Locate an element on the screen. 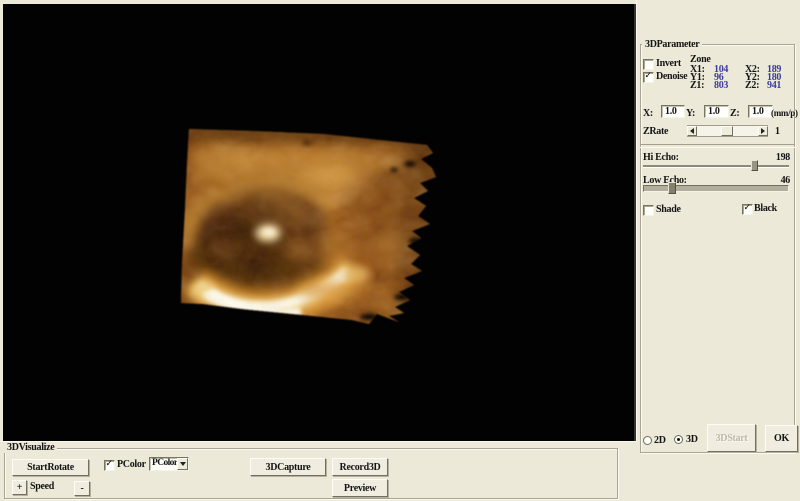 This screenshot has height=501, width=800. zrate-label: ZRate is located at coordinates (656, 131).